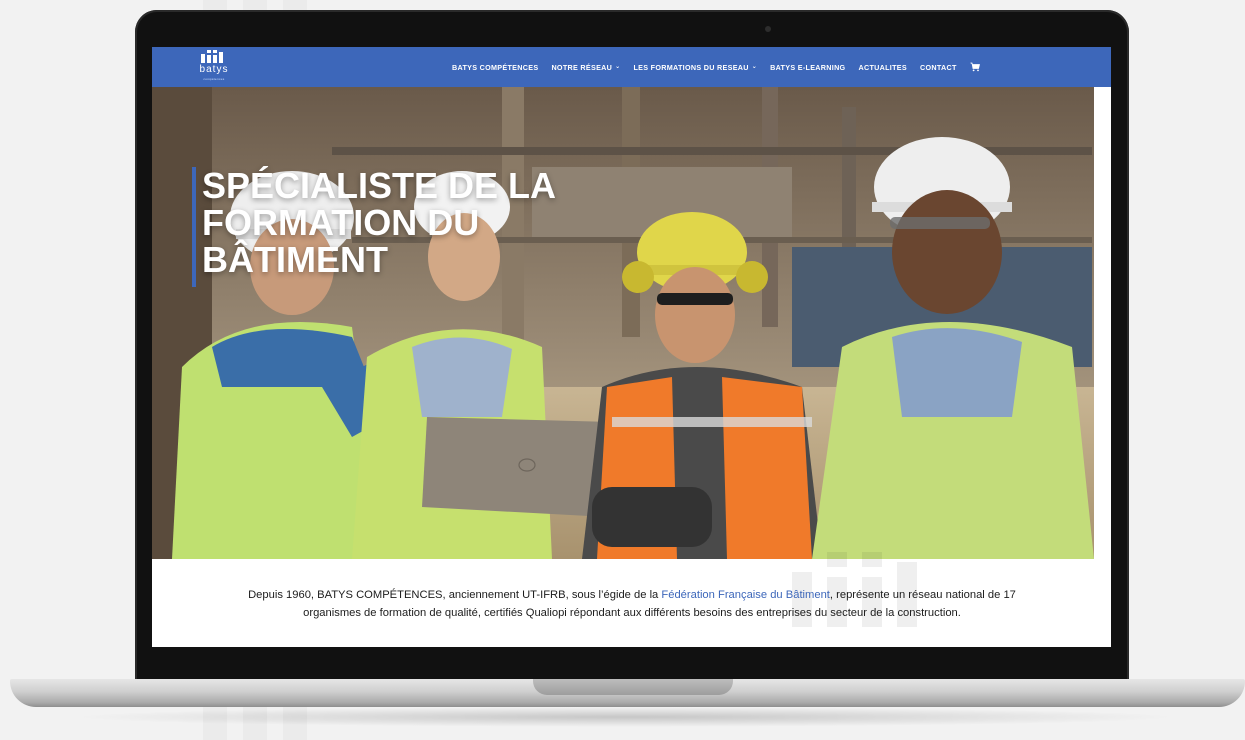 The image size is (1245, 740). Describe the element at coordinates (975, 67) in the screenshot. I see `cart-icon` at that location.